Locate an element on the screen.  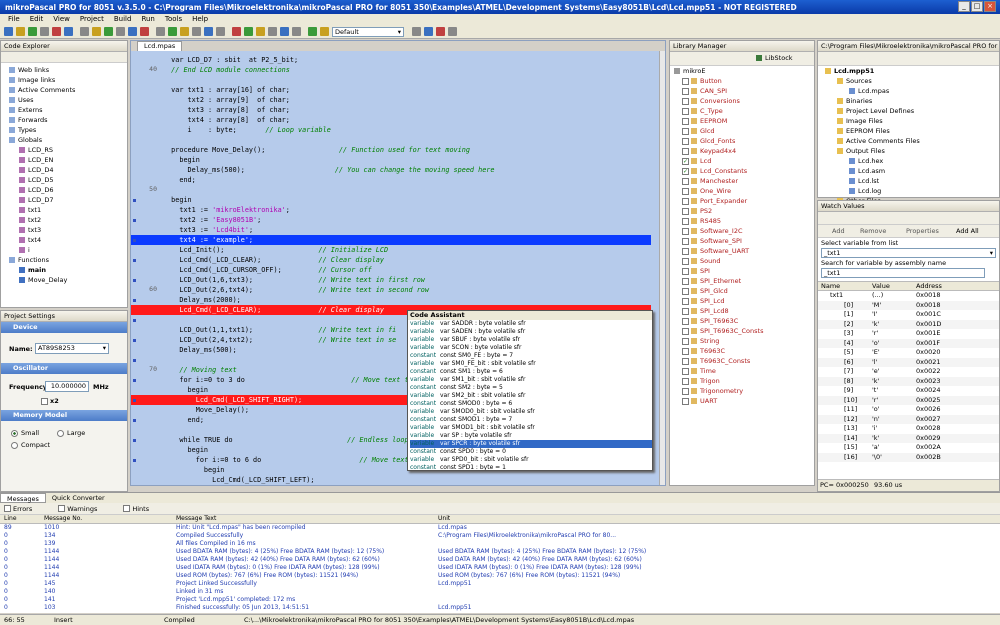
oscillator-group-header: Oscillator is located at coordinates (64, 368).